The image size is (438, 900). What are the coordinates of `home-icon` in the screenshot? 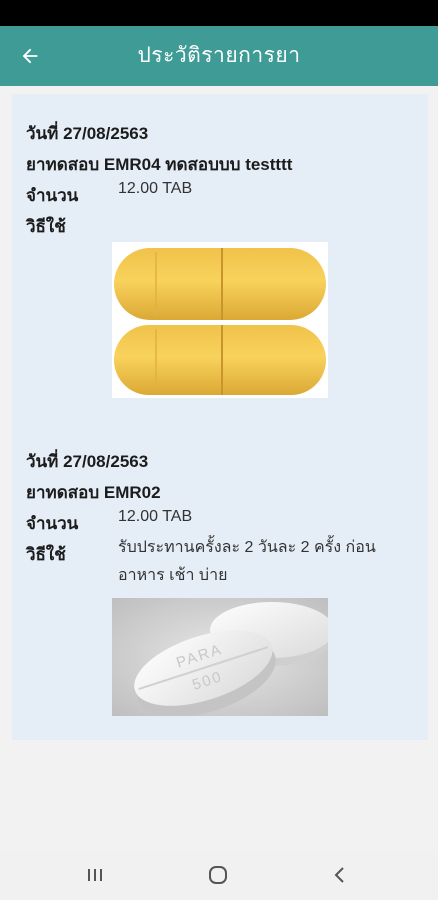 It's located at (218, 875).